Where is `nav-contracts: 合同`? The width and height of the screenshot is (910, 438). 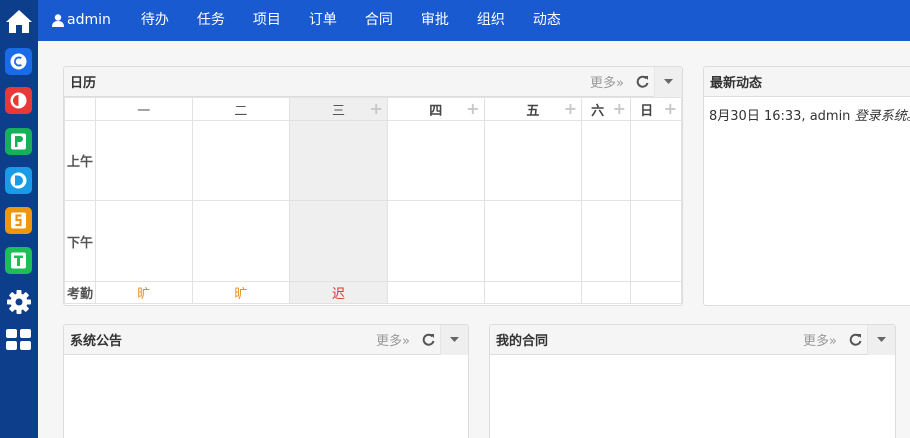
nav-contracts: 合同 is located at coordinates (379, 20).